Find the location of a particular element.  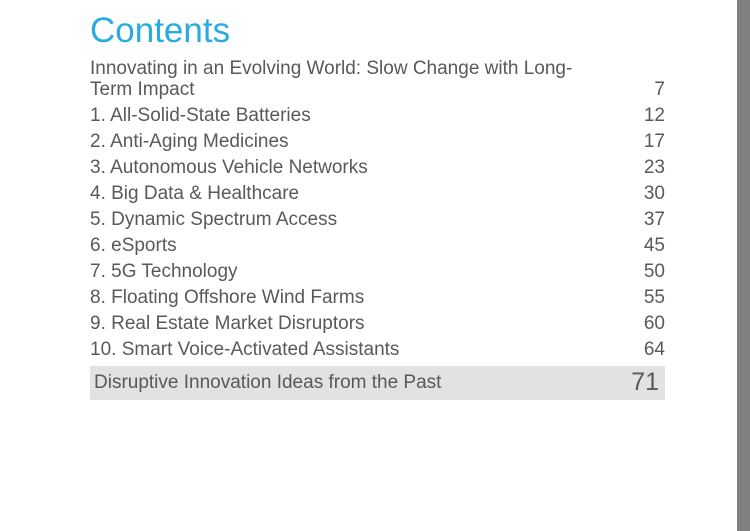

toc-entry-page-number: 71 is located at coordinates (645, 382).